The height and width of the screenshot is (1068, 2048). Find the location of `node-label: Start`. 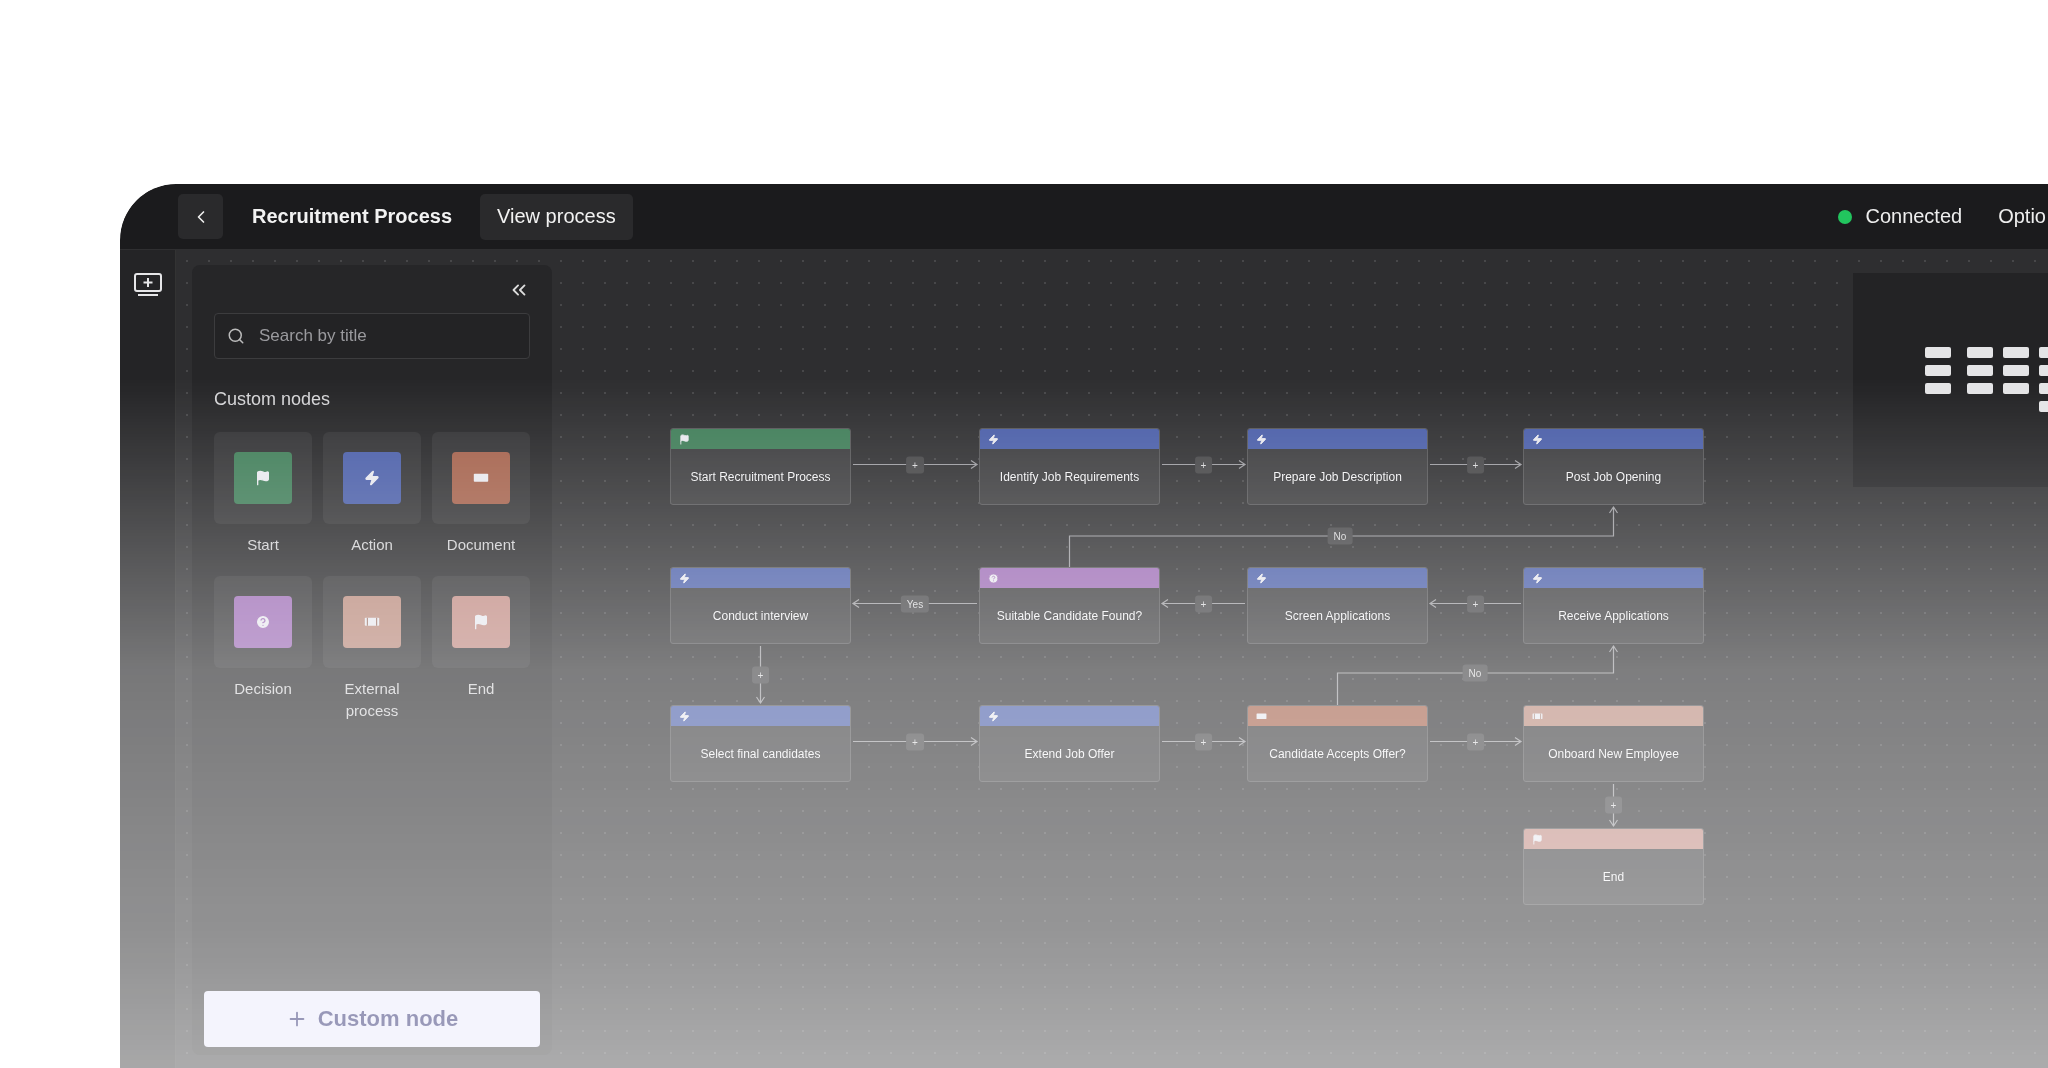

node-label: Start is located at coordinates (263, 545).